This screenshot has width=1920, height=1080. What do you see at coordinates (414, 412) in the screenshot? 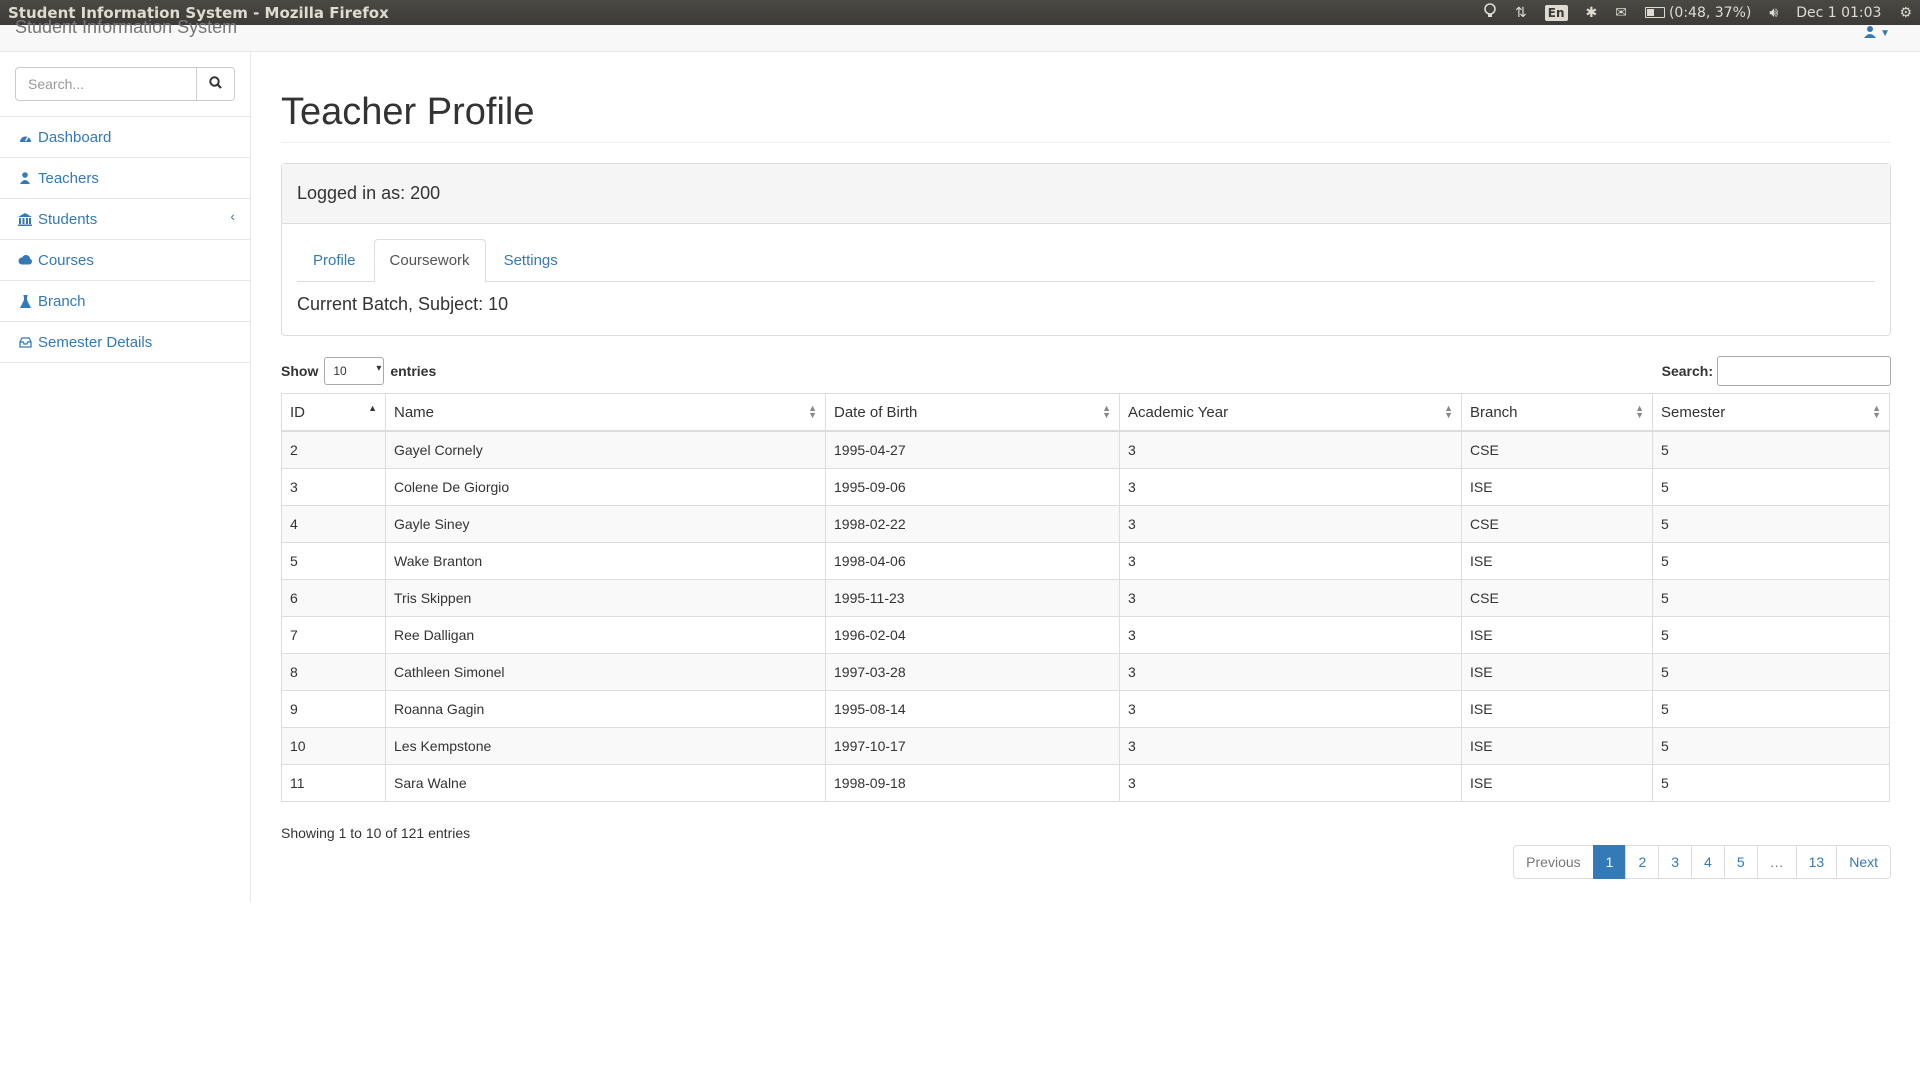
I see `column-header-label: Name` at bounding box center [414, 412].